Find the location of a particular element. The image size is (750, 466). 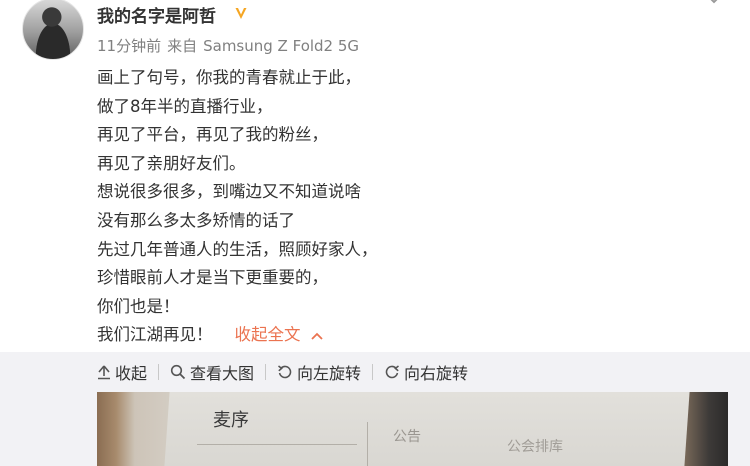

content-line: 再见了平台，再见了我的粉丝， is located at coordinates (212, 135).